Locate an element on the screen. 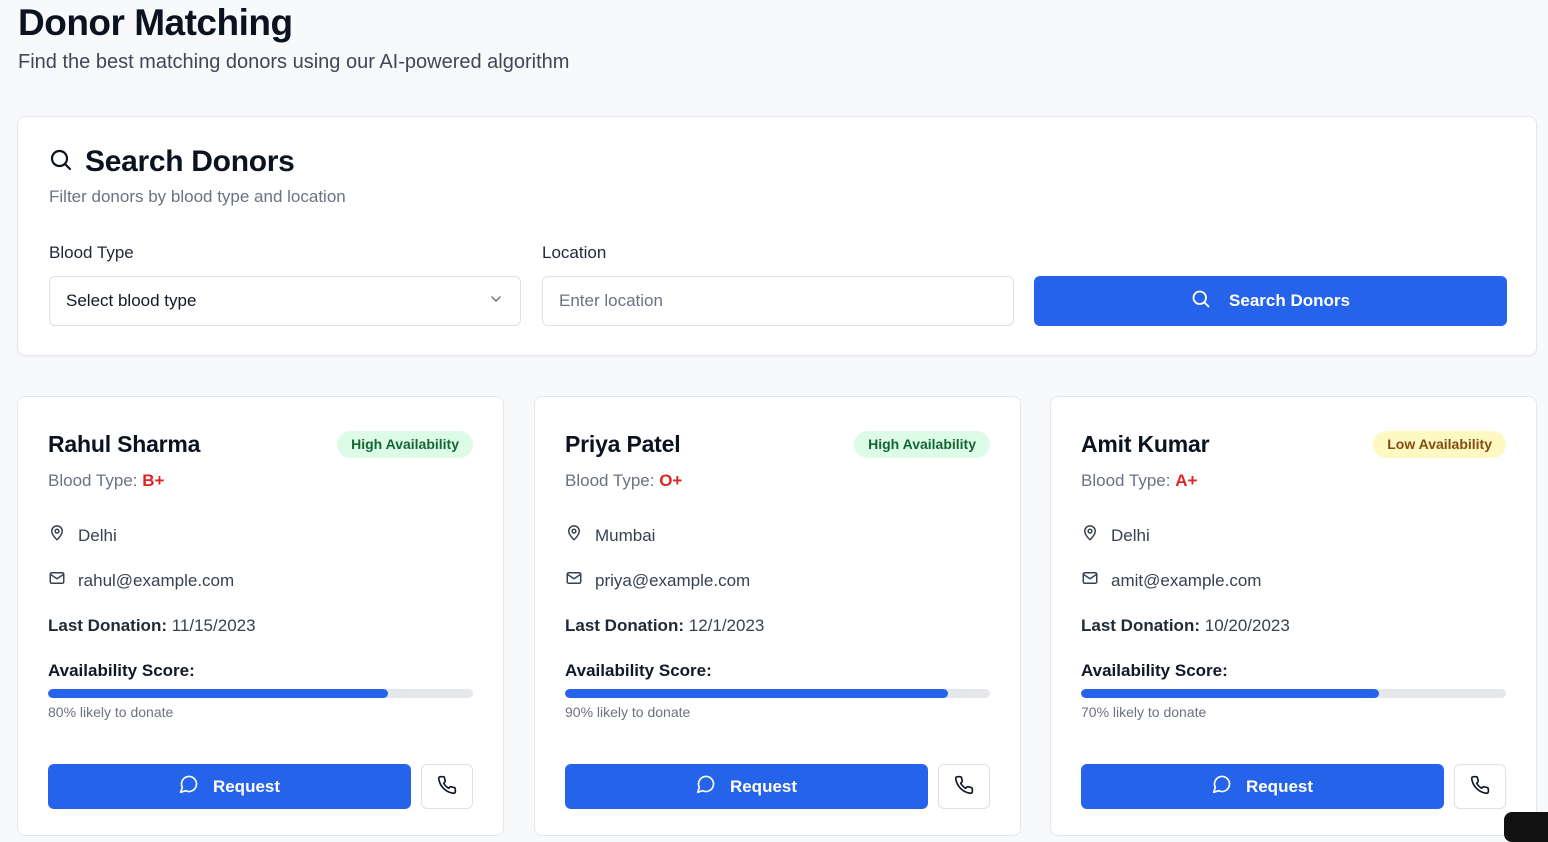 Image resolution: width=1548 pixels, height=842 pixels. search-donors-button: Search Donors is located at coordinates (1270, 301).